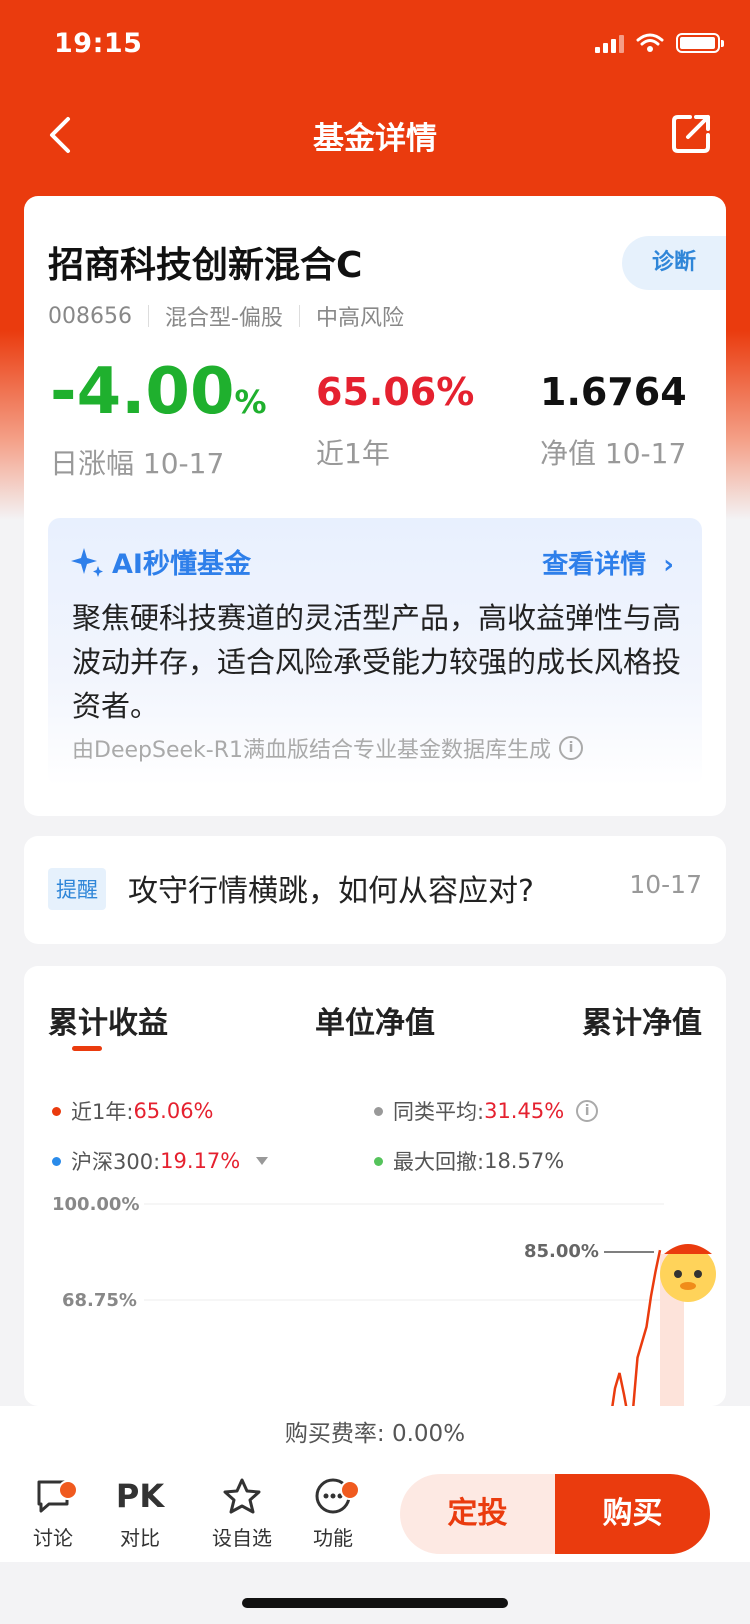 The width and height of the screenshot is (750, 1624). I want to click on stat-drawdown-label: 最大回撤:, so click(439, 1162).